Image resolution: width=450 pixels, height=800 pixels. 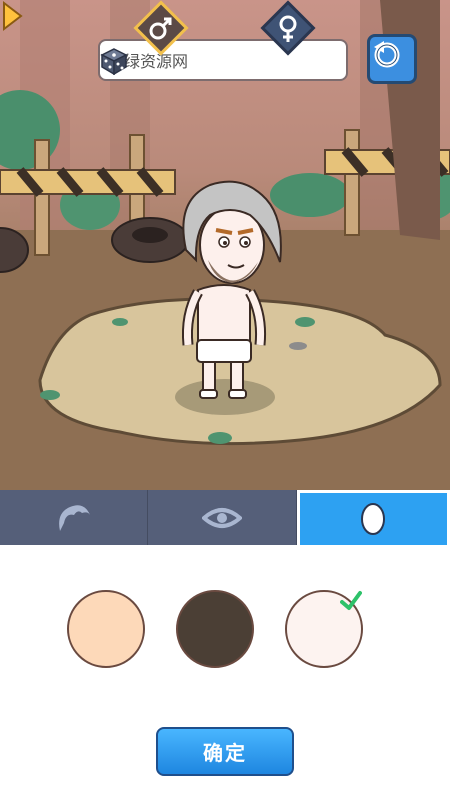 I want to click on reset-button, so click(x=392, y=59).